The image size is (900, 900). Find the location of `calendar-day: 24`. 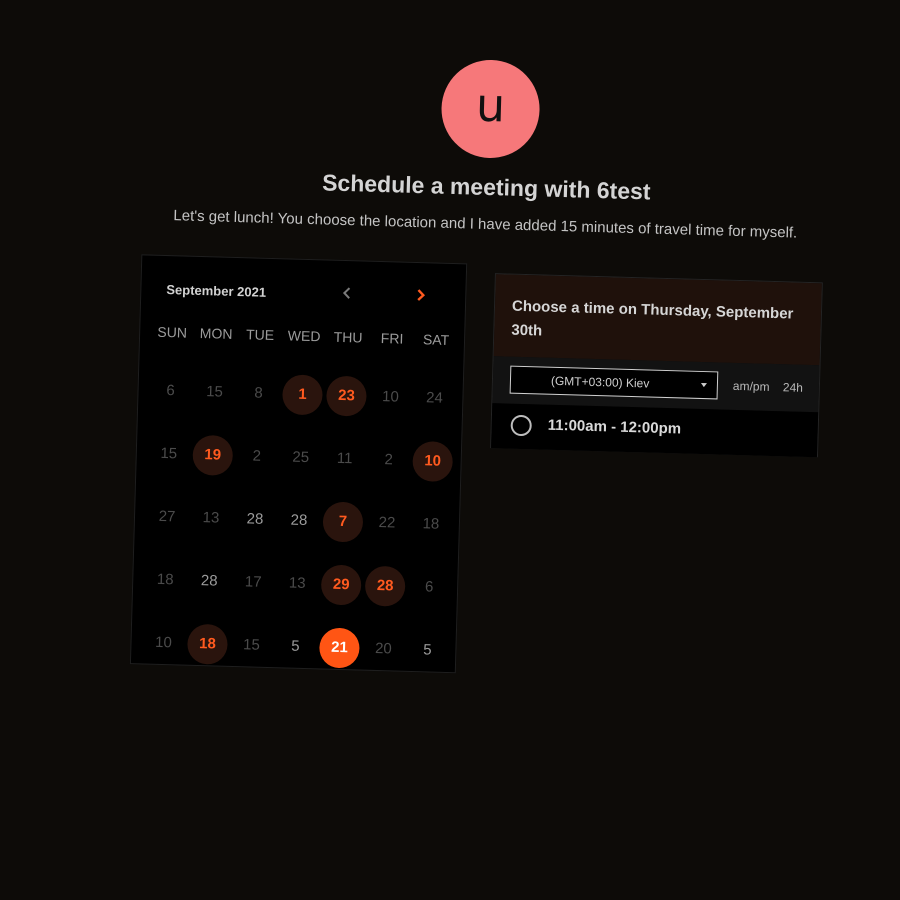

calendar-day: 24 is located at coordinates (434, 398).